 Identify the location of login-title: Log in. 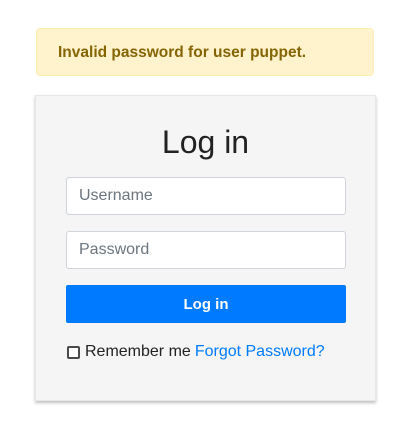
(205, 142).